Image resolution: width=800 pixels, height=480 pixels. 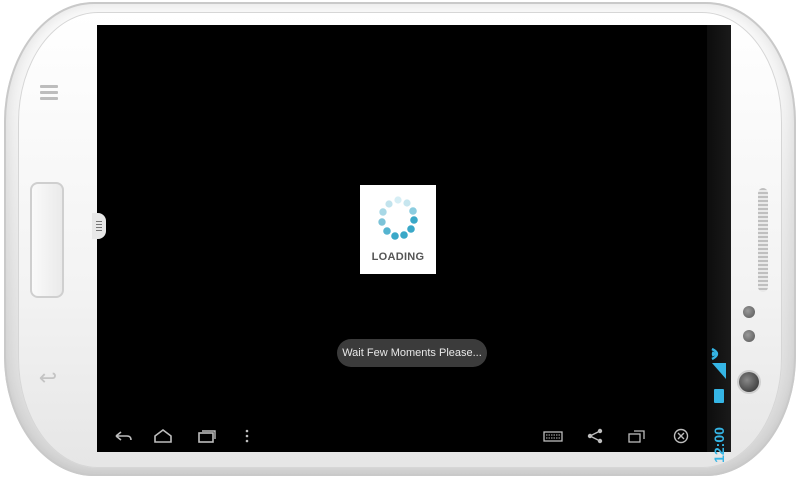 I want to click on loading-spinner-icon, so click(x=398, y=218).